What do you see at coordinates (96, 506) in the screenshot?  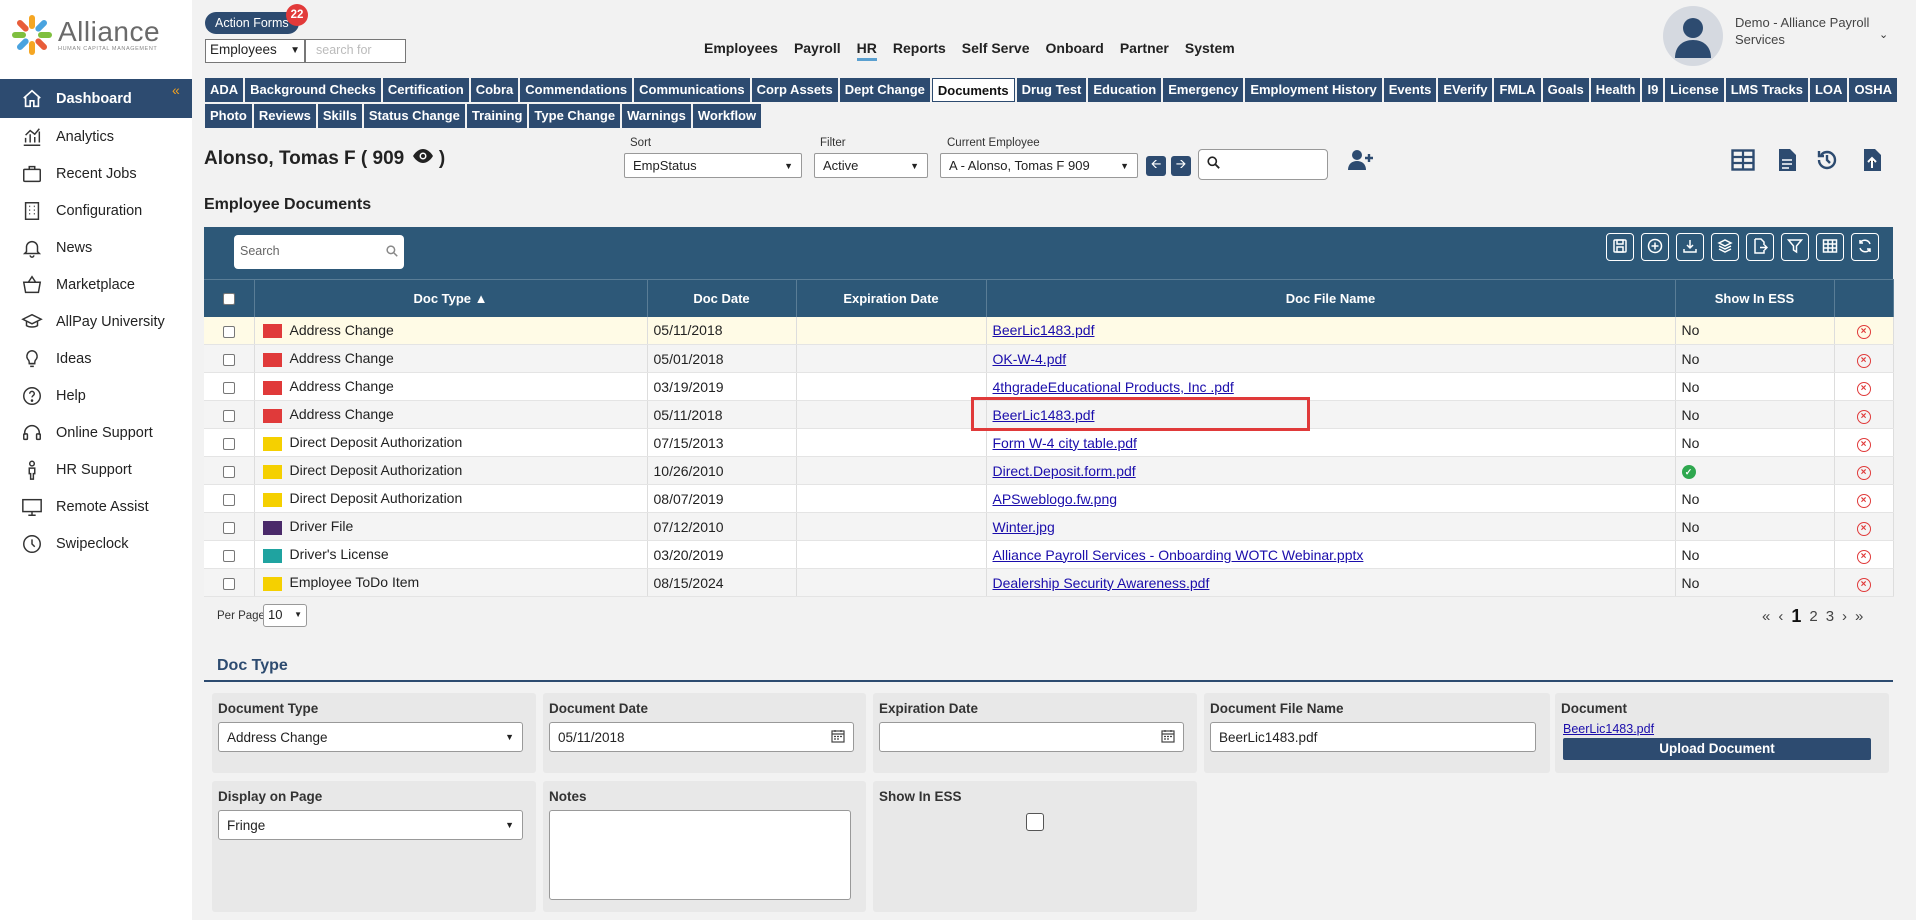 I see `sidebar-item-remote-assist: Remote Assist` at bounding box center [96, 506].